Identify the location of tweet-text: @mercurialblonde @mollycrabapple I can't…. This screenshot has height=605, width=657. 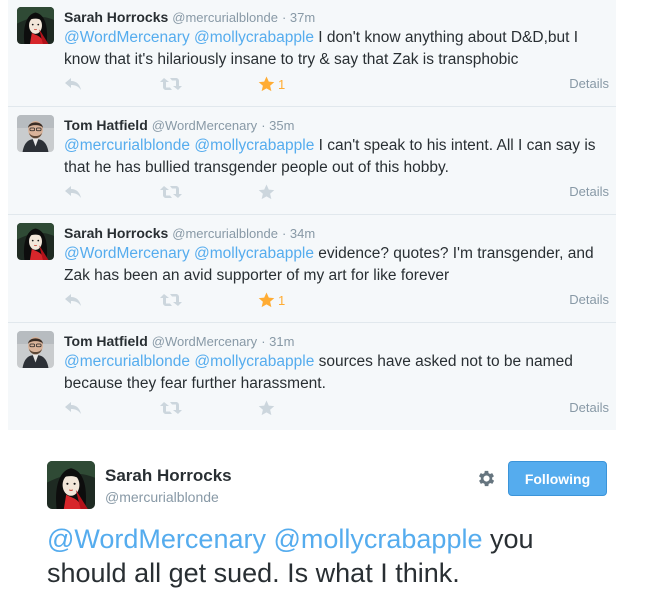
(336, 157).